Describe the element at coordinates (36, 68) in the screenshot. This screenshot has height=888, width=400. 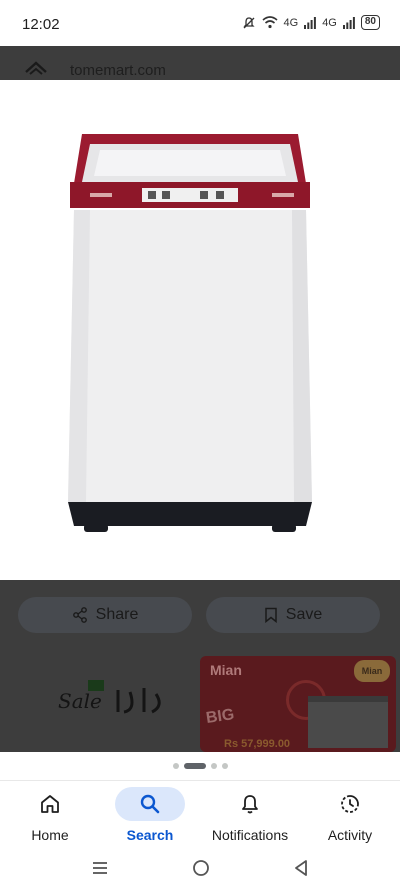
I see `site-logo-icon` at that location.